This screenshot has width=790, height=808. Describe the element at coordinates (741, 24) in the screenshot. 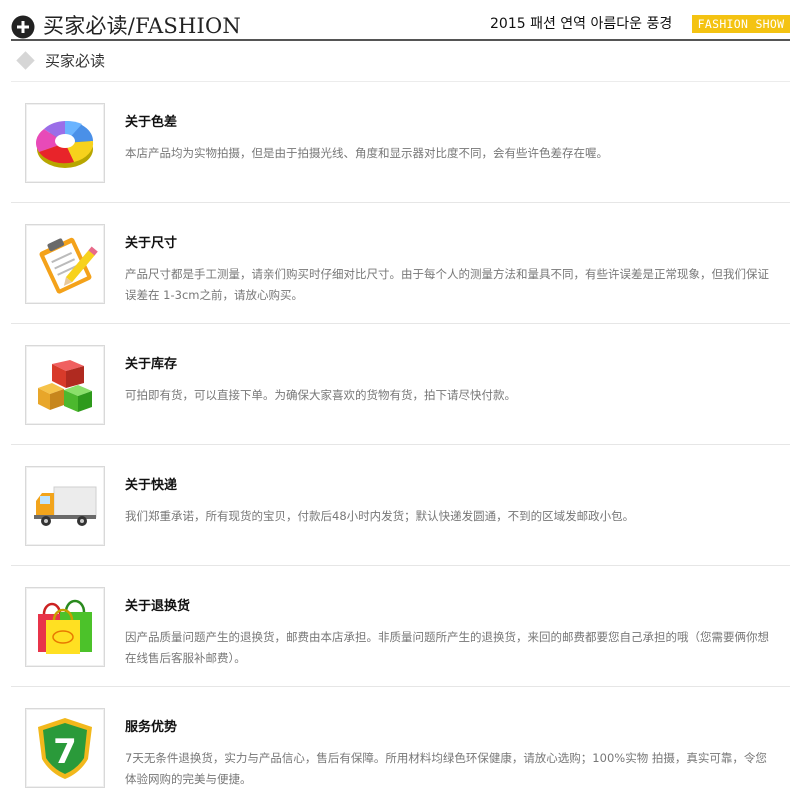

I see `fashion-show-badge: FASHION SHOW` at that location.